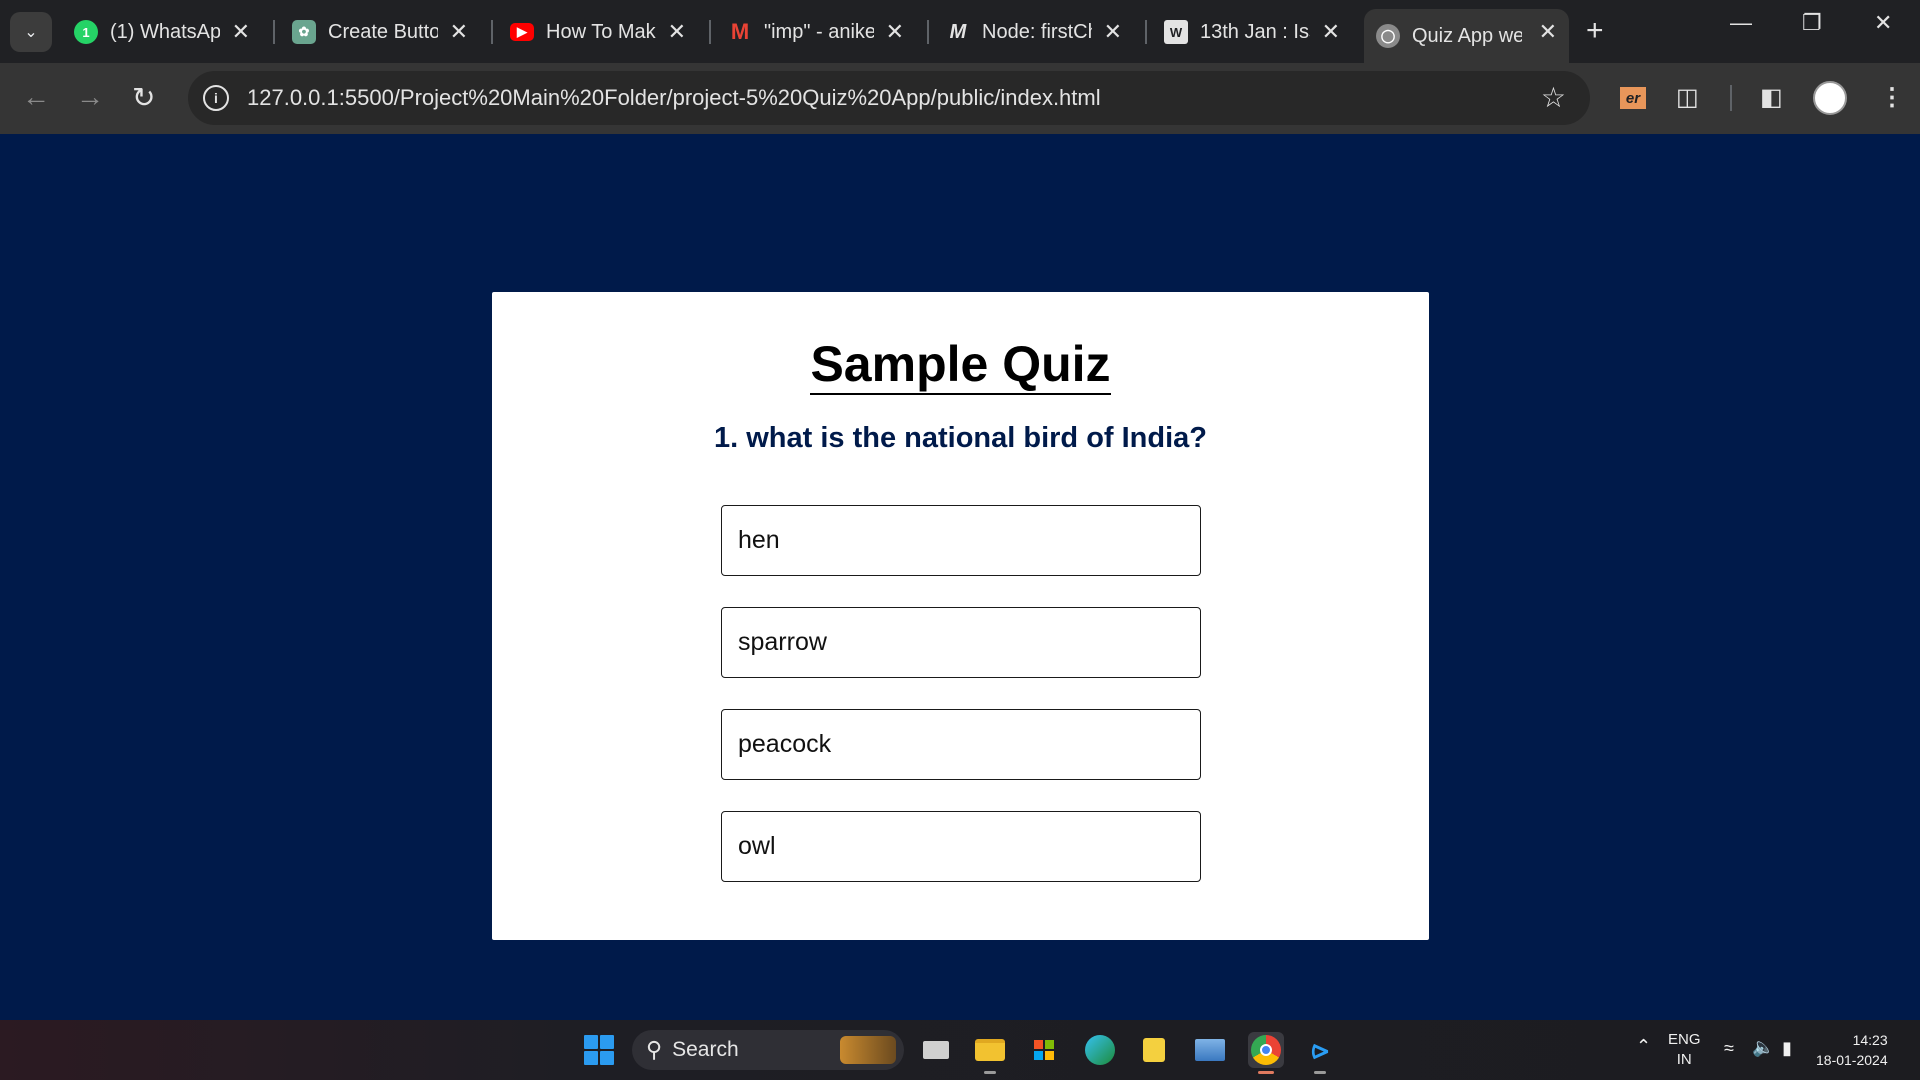  I want to click on site-info-icon: i, so click(216, 98).